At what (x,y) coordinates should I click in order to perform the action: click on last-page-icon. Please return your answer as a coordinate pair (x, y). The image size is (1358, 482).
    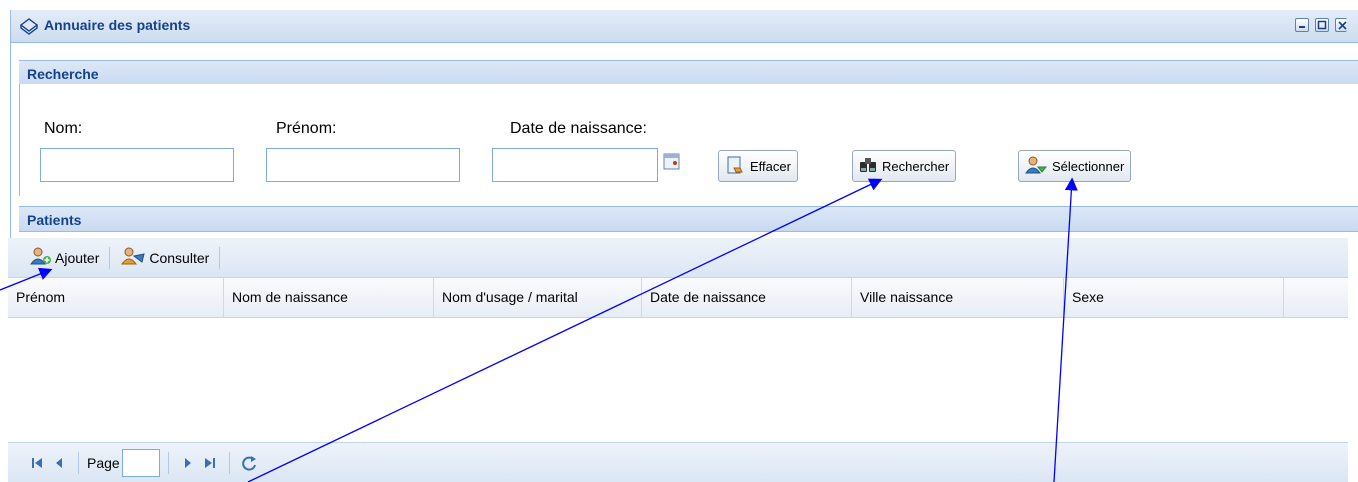
    Looking at the image, I should click on (210, 463).